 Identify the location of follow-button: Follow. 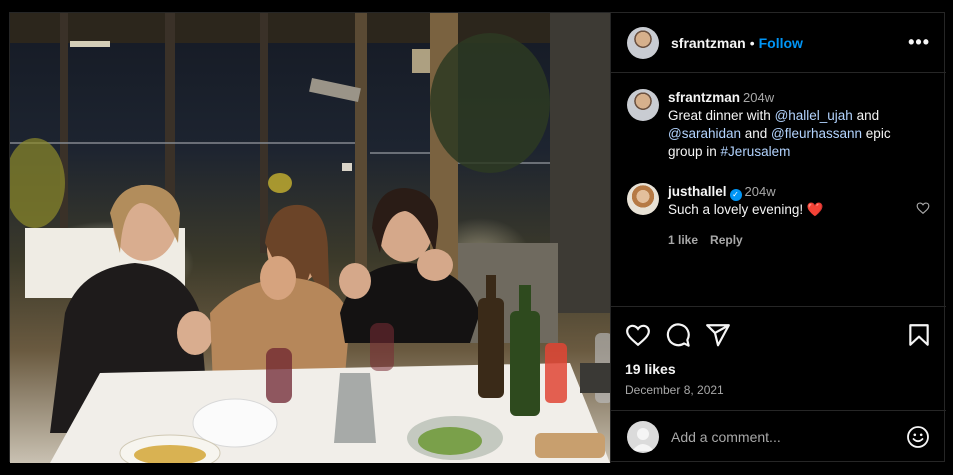
(781, 43).